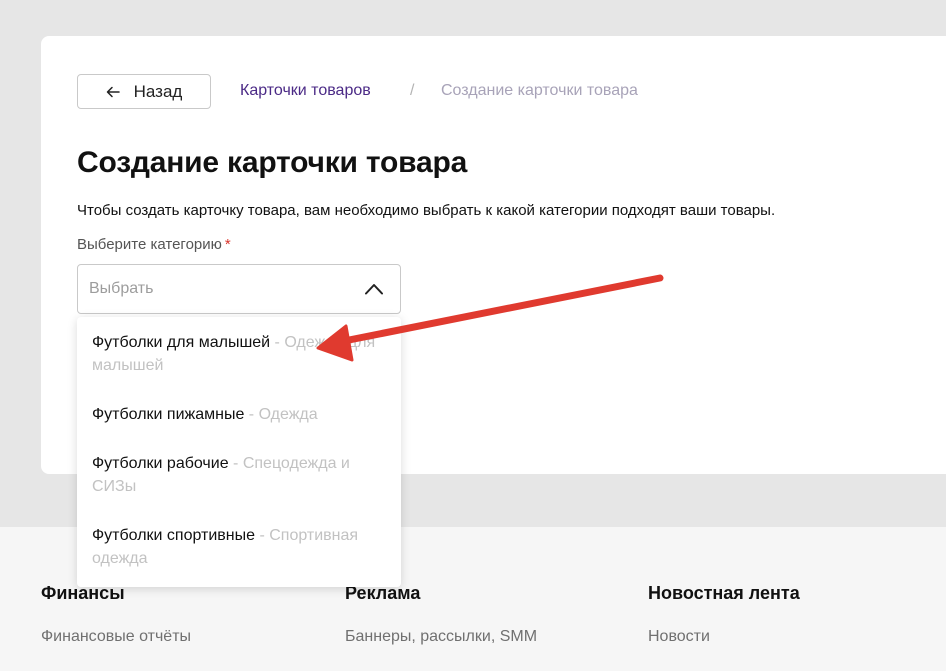 The image size is (946, 671). What do you see at coordinates (158, 91) in the screenshot?
I see `back-button-label: Назад` at bounding box center [158, 91].